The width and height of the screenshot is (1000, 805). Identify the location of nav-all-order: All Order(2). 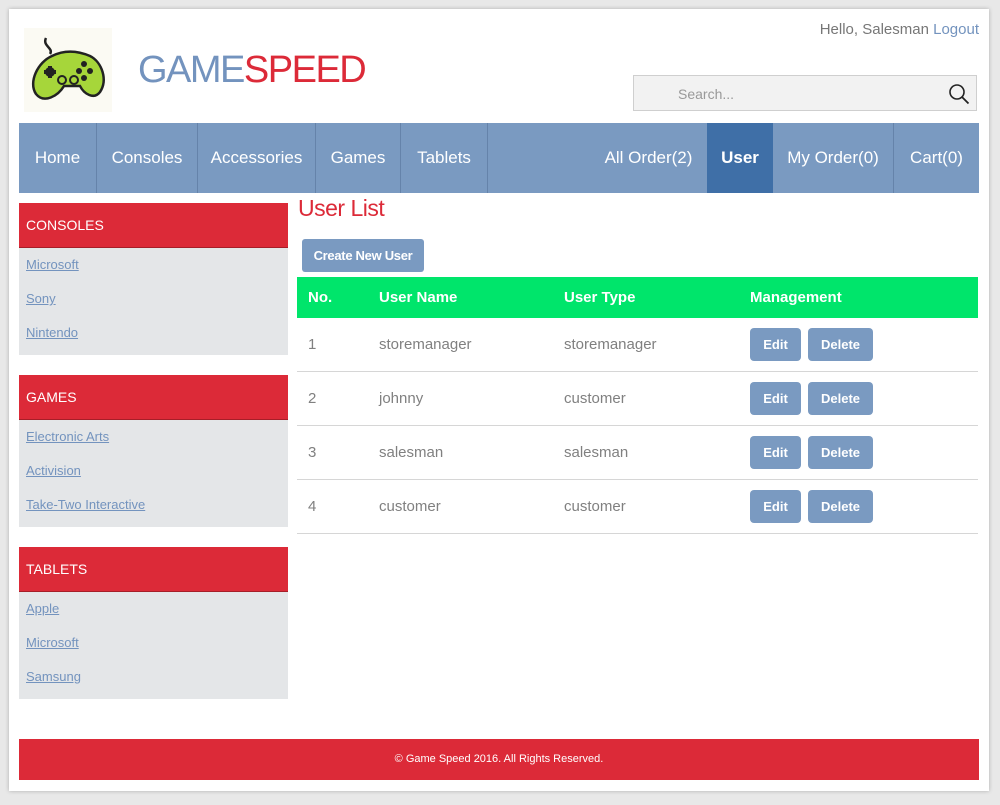
(648, 158).